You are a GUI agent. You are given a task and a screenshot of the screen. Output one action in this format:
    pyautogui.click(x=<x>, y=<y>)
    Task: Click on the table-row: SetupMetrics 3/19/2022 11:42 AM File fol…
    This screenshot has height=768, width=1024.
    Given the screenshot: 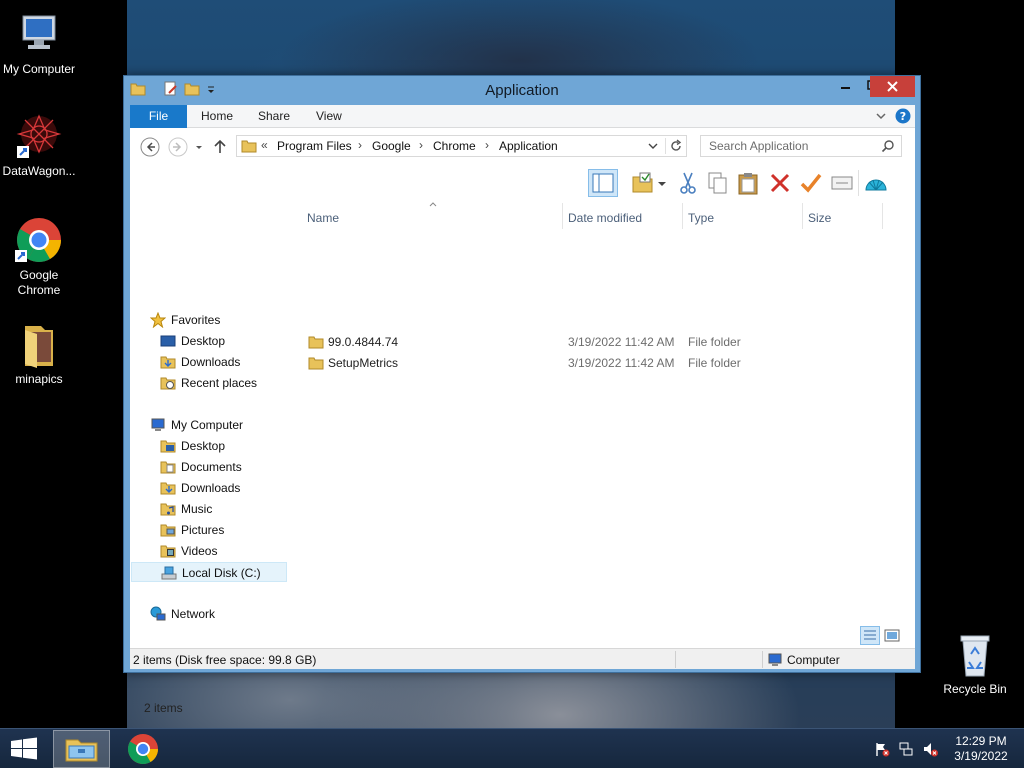 What is the action you would take?
    pyautogui.click(x=607, y=363)
    